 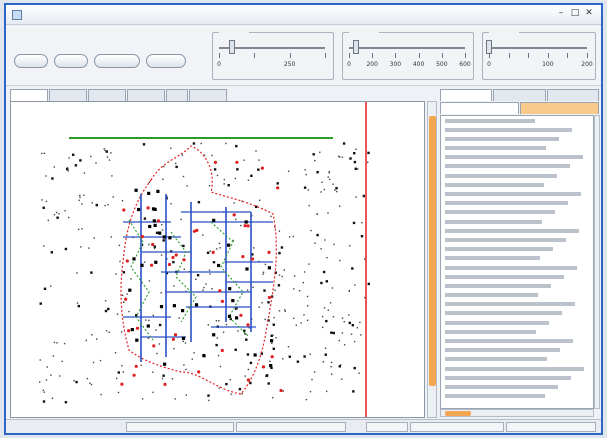 What do you see at coordinates (561, 14) in the screenshot?
I see `minimize-icon: –` at bounding box center [561, 14].